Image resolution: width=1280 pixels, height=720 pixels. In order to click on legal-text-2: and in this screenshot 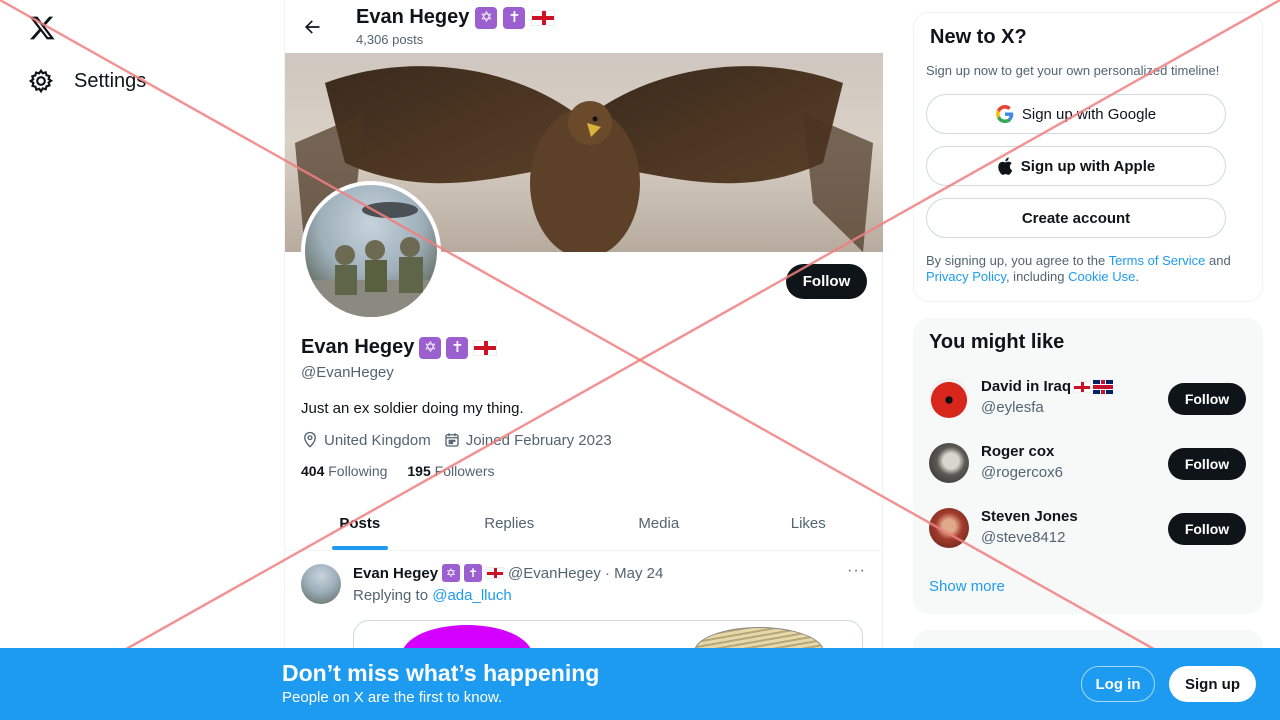, I will do `click(1218, 260)`.